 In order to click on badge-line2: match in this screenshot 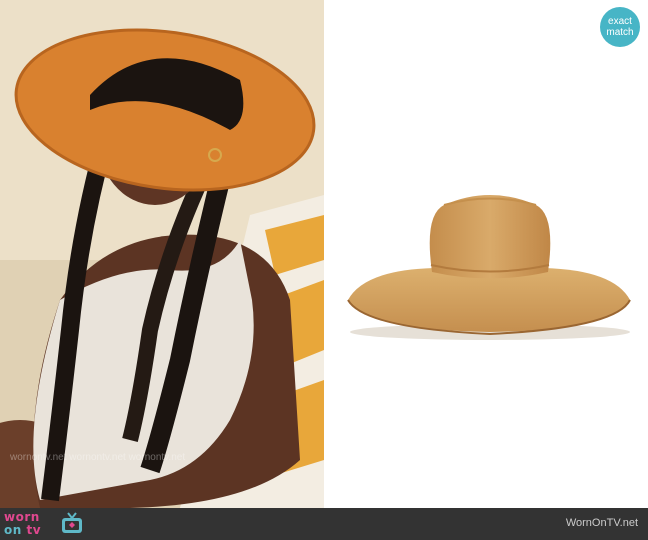, I will do `click(620, 32)`.